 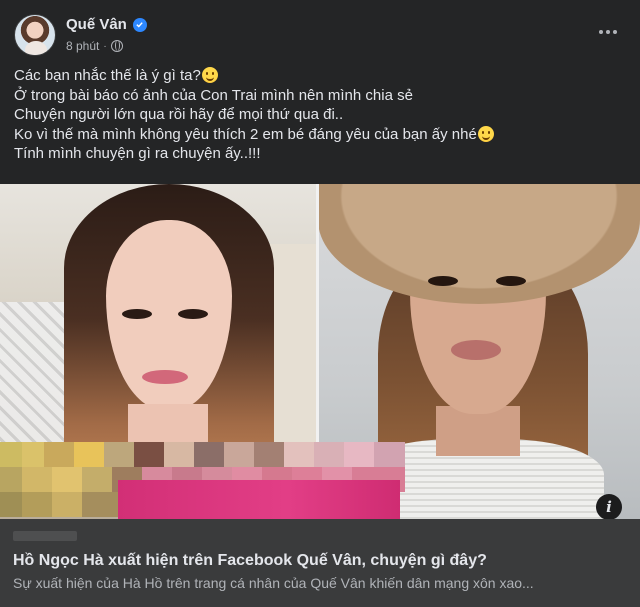 What do you see at coordinates (608, 32) in the screenshot?
I see `more-options-icon` at bounding box center [608, 32].